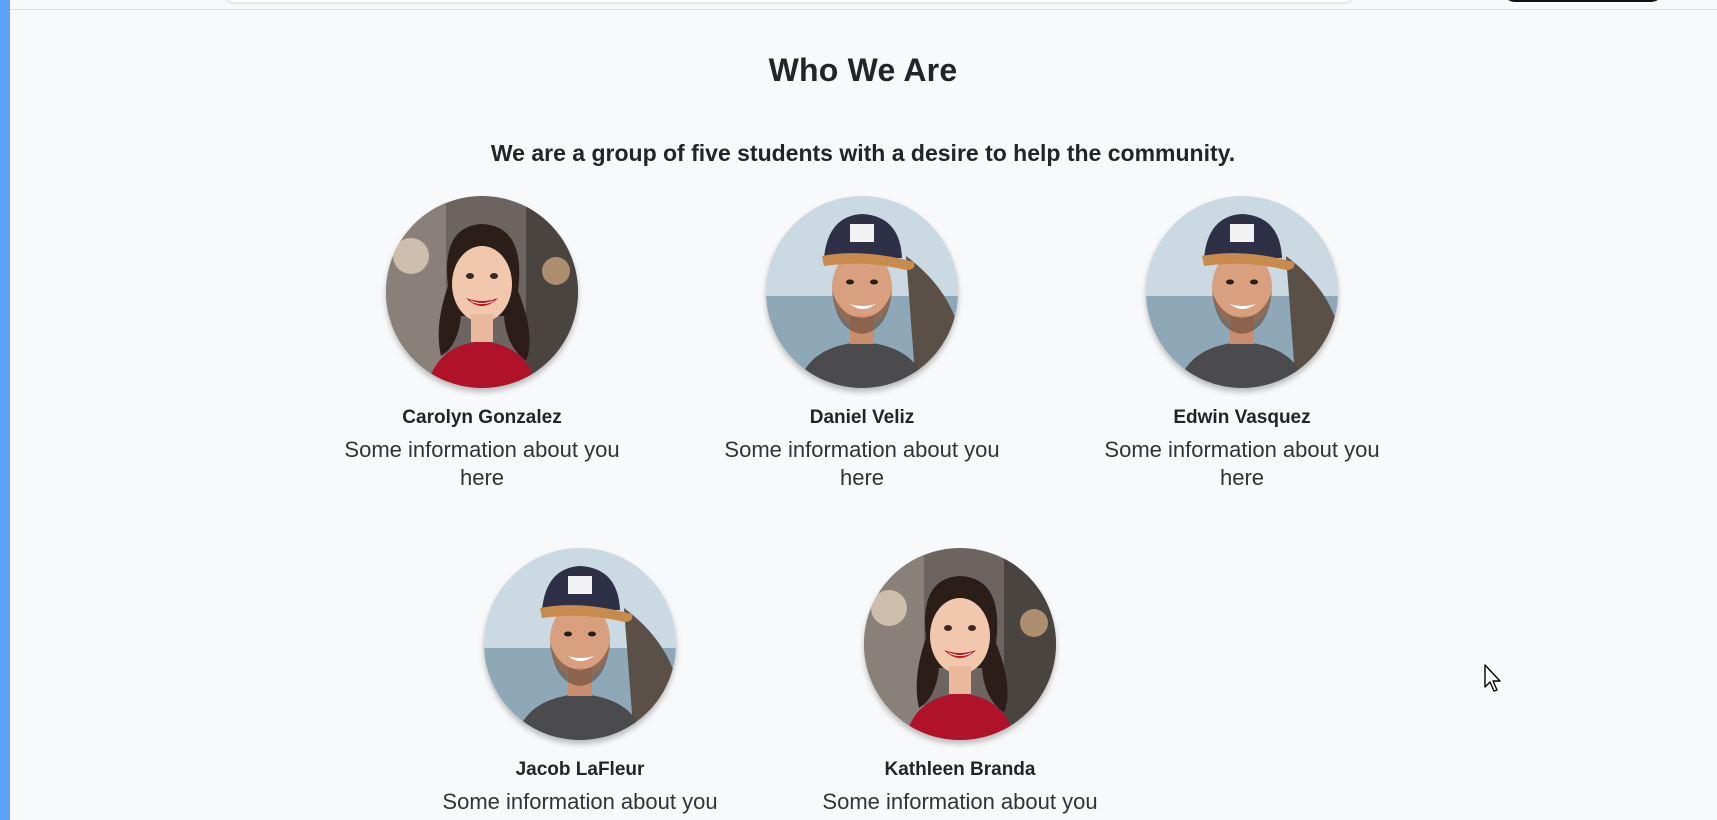 This screenshot has height=820, width=1717. I want to click on member-name: Edwin Vasquez, so click(1242, 417).